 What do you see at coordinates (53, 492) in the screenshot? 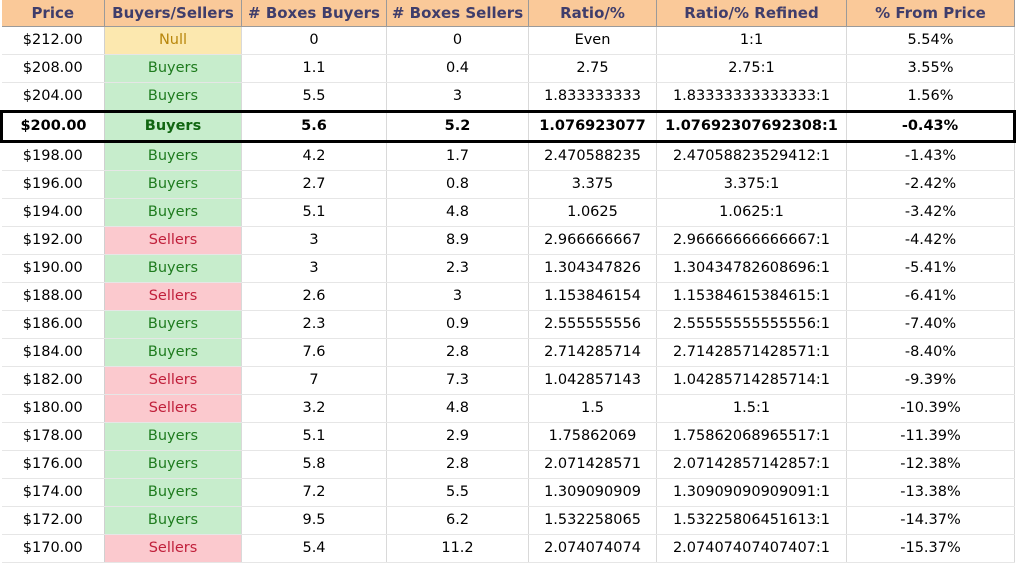
I see `cell-price: $174.00` at bounding box center [53, 492].